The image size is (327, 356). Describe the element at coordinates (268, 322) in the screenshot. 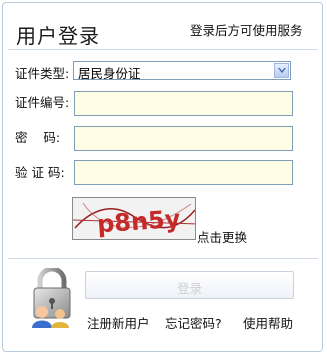

I see `help-link: 使用帮助` at that location.